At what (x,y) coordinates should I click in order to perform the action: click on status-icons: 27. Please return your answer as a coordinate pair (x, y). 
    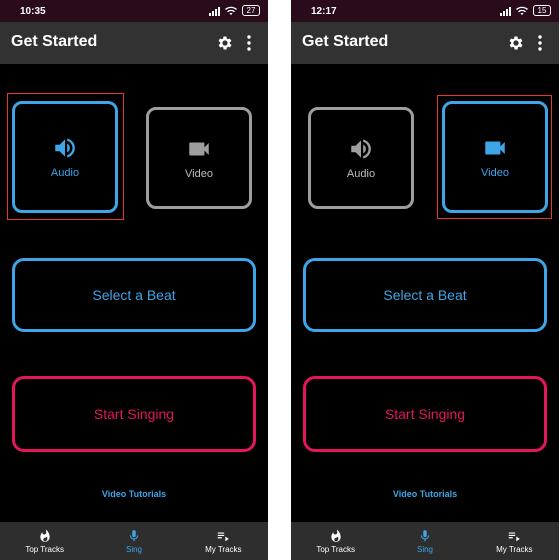
    Looking at the image, I should click on (234, 10).